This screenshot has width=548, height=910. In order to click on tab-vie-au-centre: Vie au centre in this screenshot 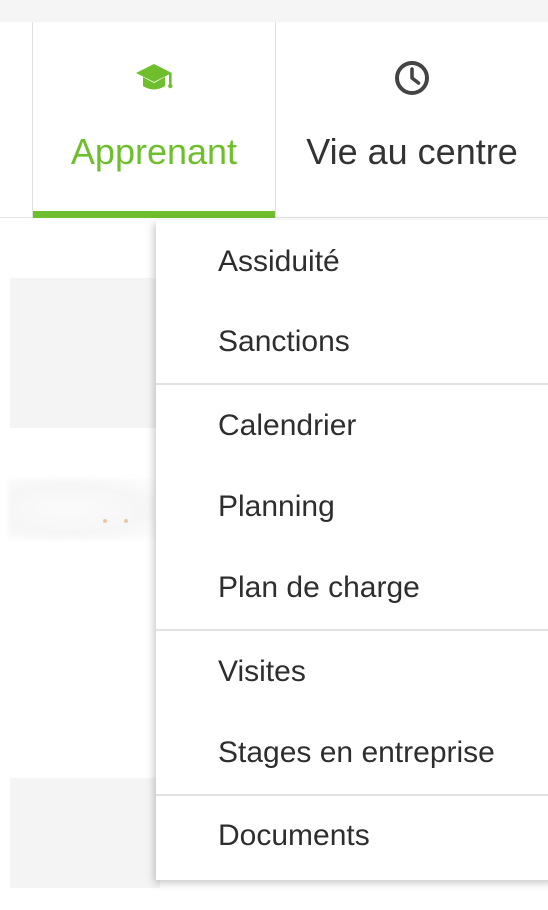, I will do `click(412, 120)`.